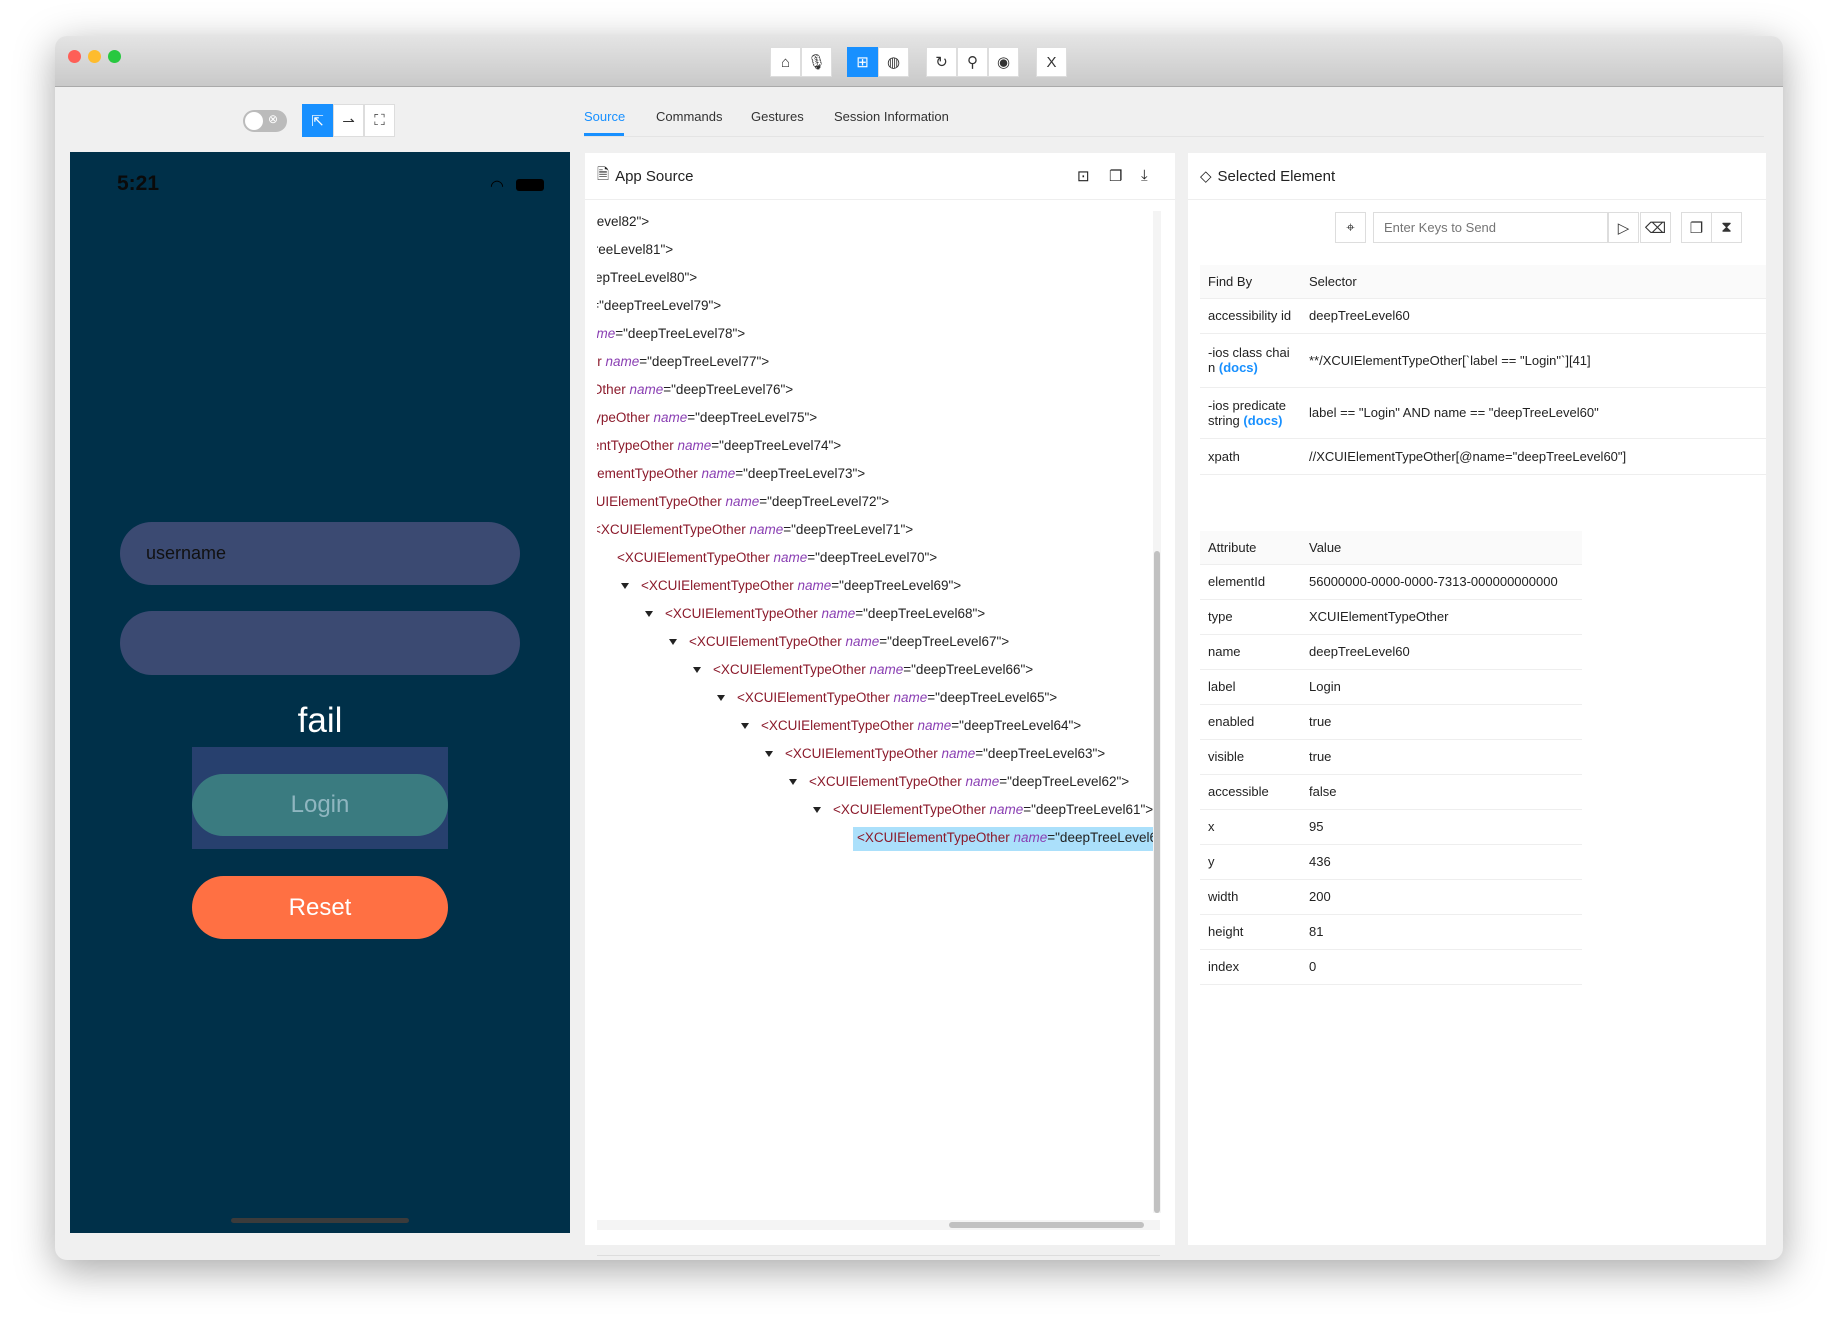  I want to click on locate-icon: ⌖, so click(1350, 227).